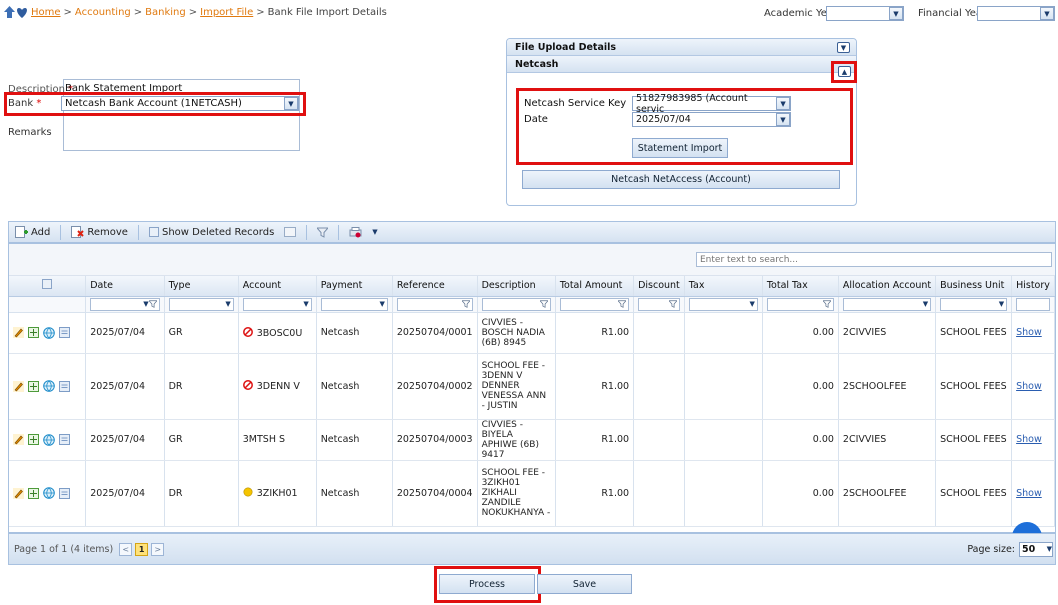 This screenshot has height=605, width=1058. What do you see at coordinates (584, 584) in the screenshot?
I see `save-button: Save` at bounding box center [584, 584].